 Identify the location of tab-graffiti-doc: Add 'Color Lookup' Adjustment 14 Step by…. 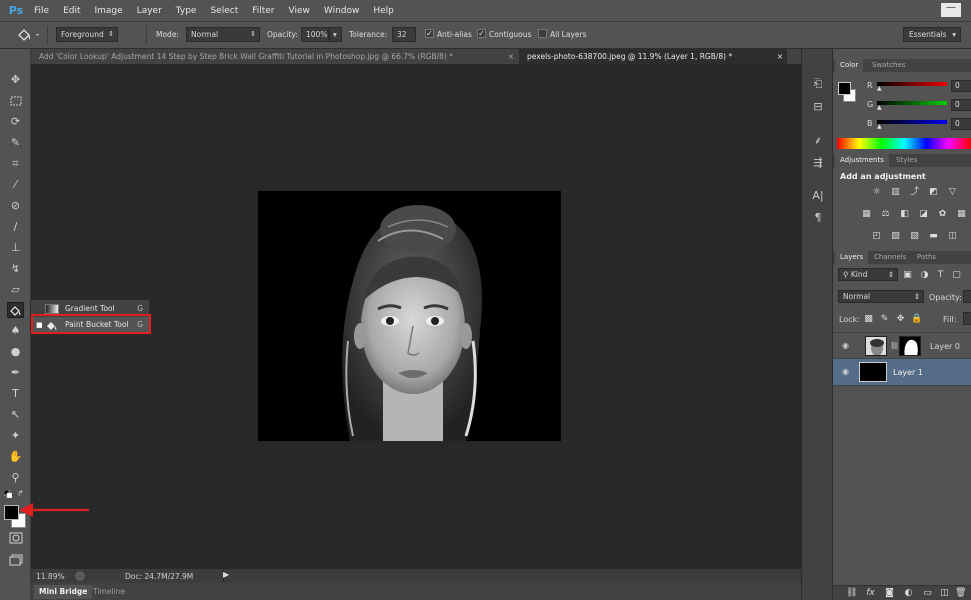
(274, 56).